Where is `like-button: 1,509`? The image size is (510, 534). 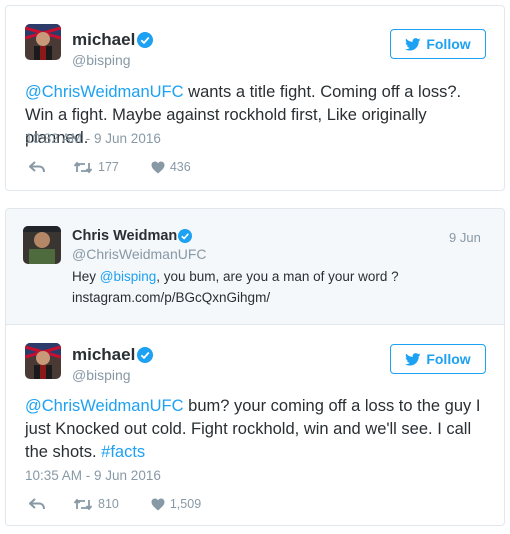 like-button: 1,509 is located at coordinates (176, 504).